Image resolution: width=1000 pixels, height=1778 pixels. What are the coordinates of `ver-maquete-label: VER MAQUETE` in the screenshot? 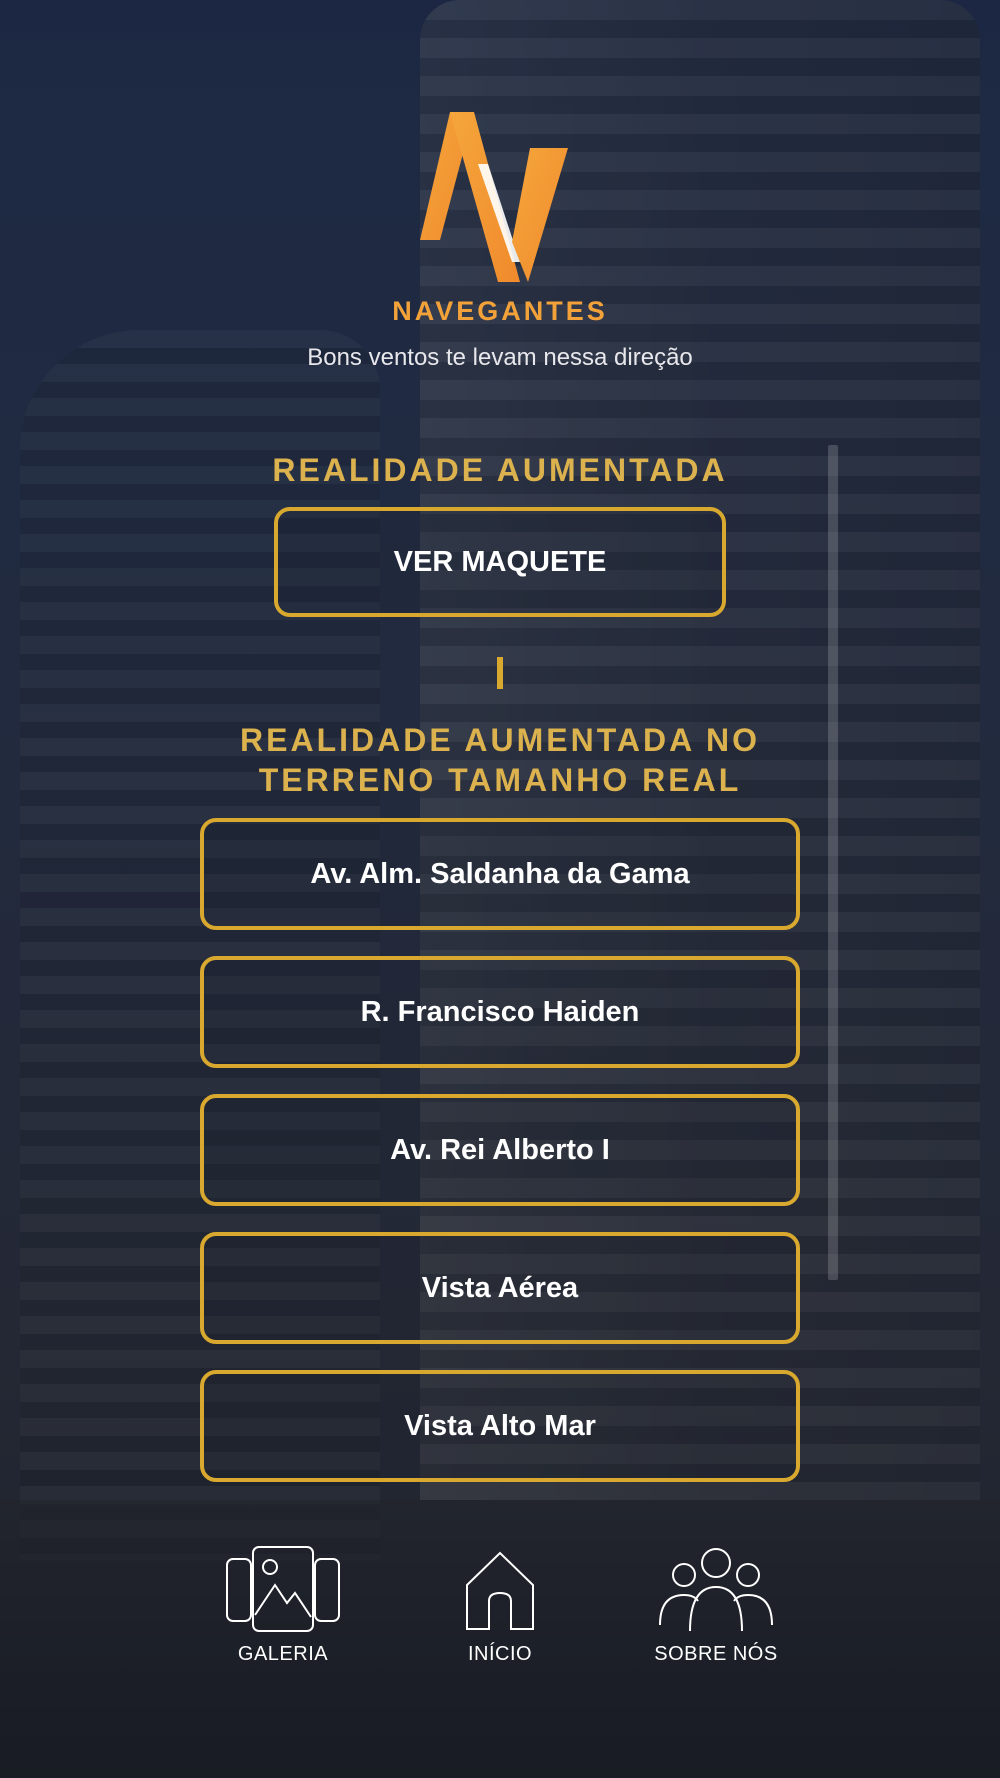 It's located at (500, 561).